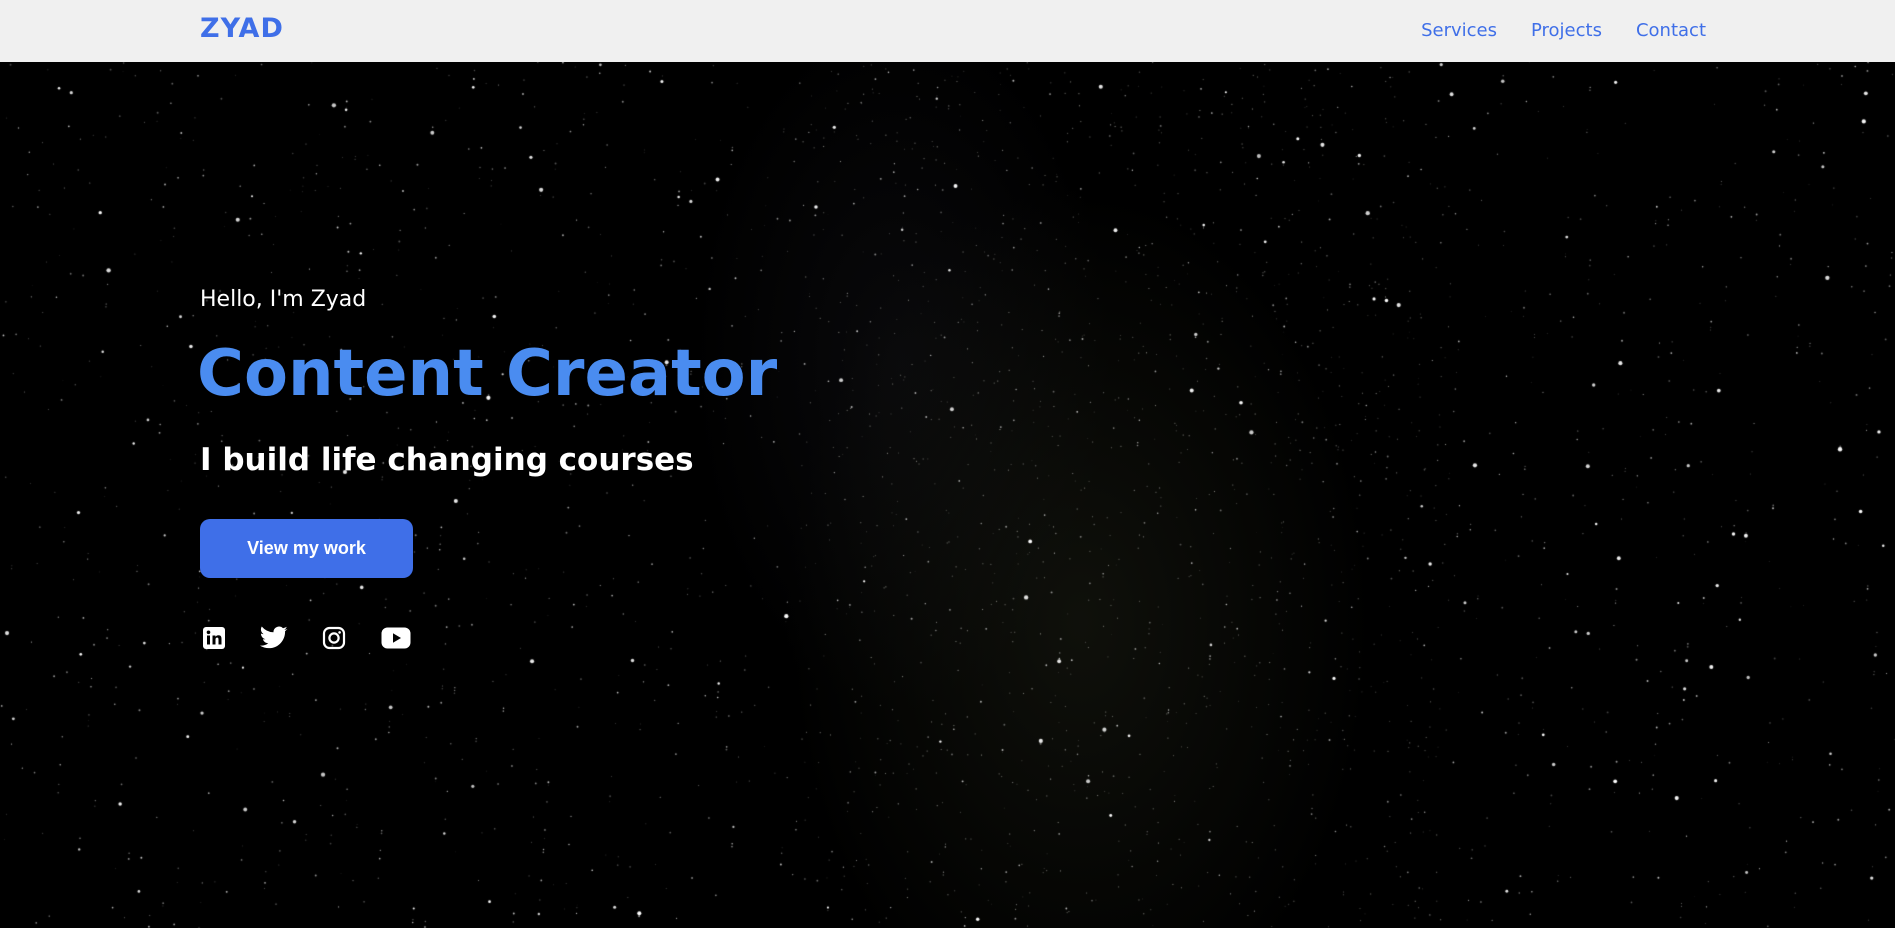 The height and width of the screenshot is (928, 1895). What do you see at coordinates (1671, 30) in the screenshot?
I see `nav-link-contact: Contact` at bounding box center [1671, 30].